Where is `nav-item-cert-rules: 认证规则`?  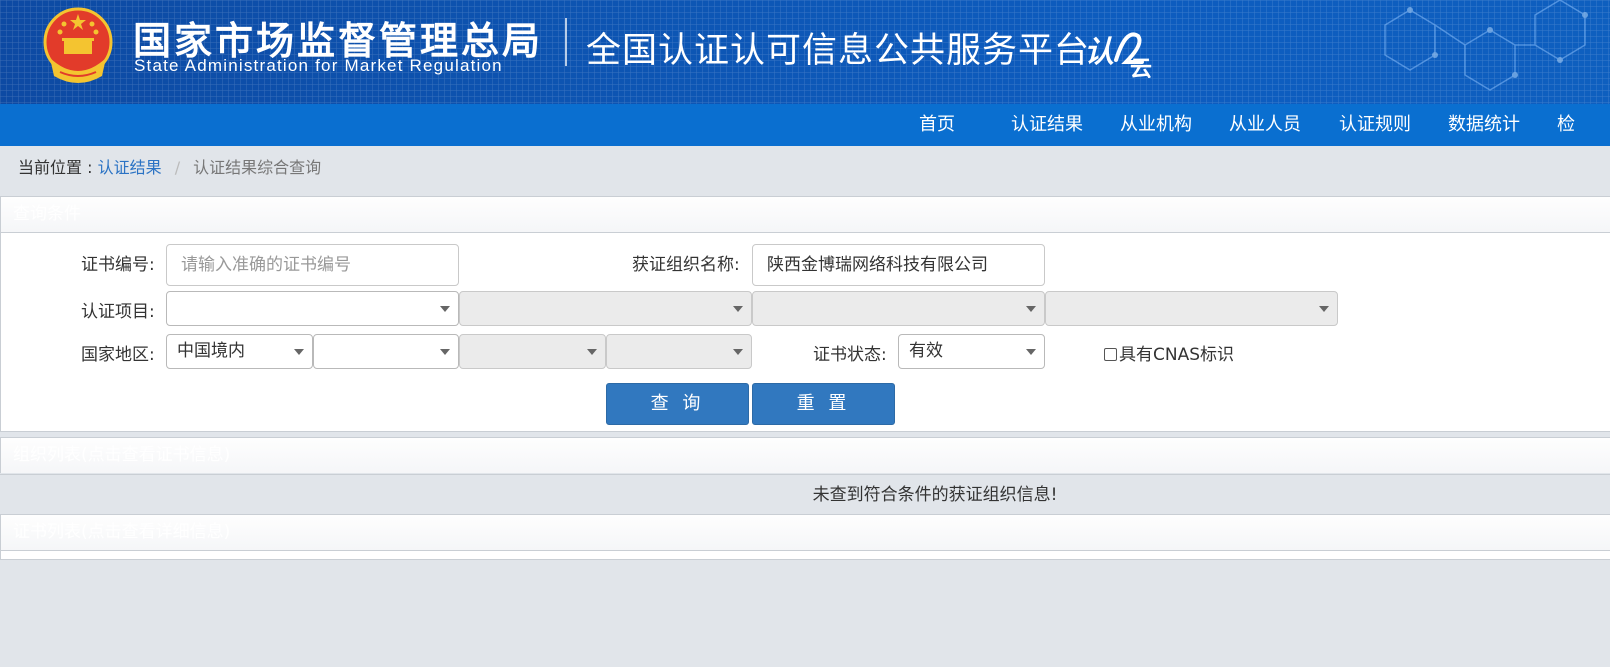
nav-item-cert-rules: 认证规则 is located at coordinates (1375, 125).